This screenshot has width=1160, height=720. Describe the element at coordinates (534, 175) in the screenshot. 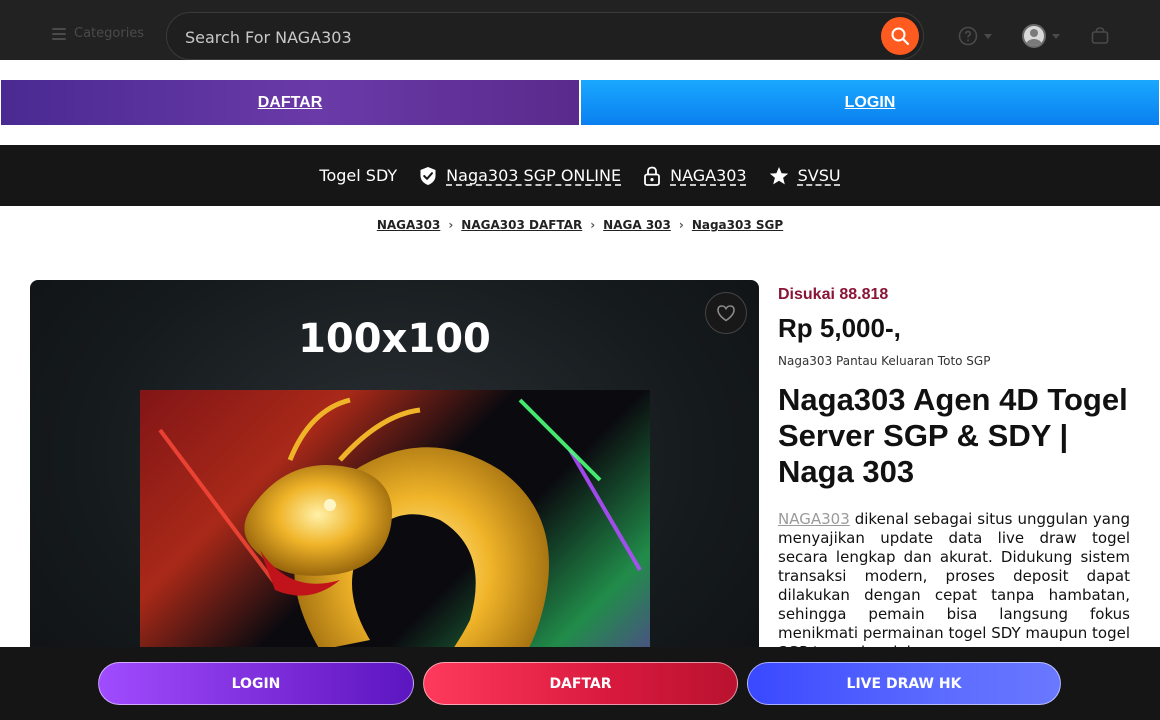

I see `nav-label: Naga303 SGP ONLINE` at that location.